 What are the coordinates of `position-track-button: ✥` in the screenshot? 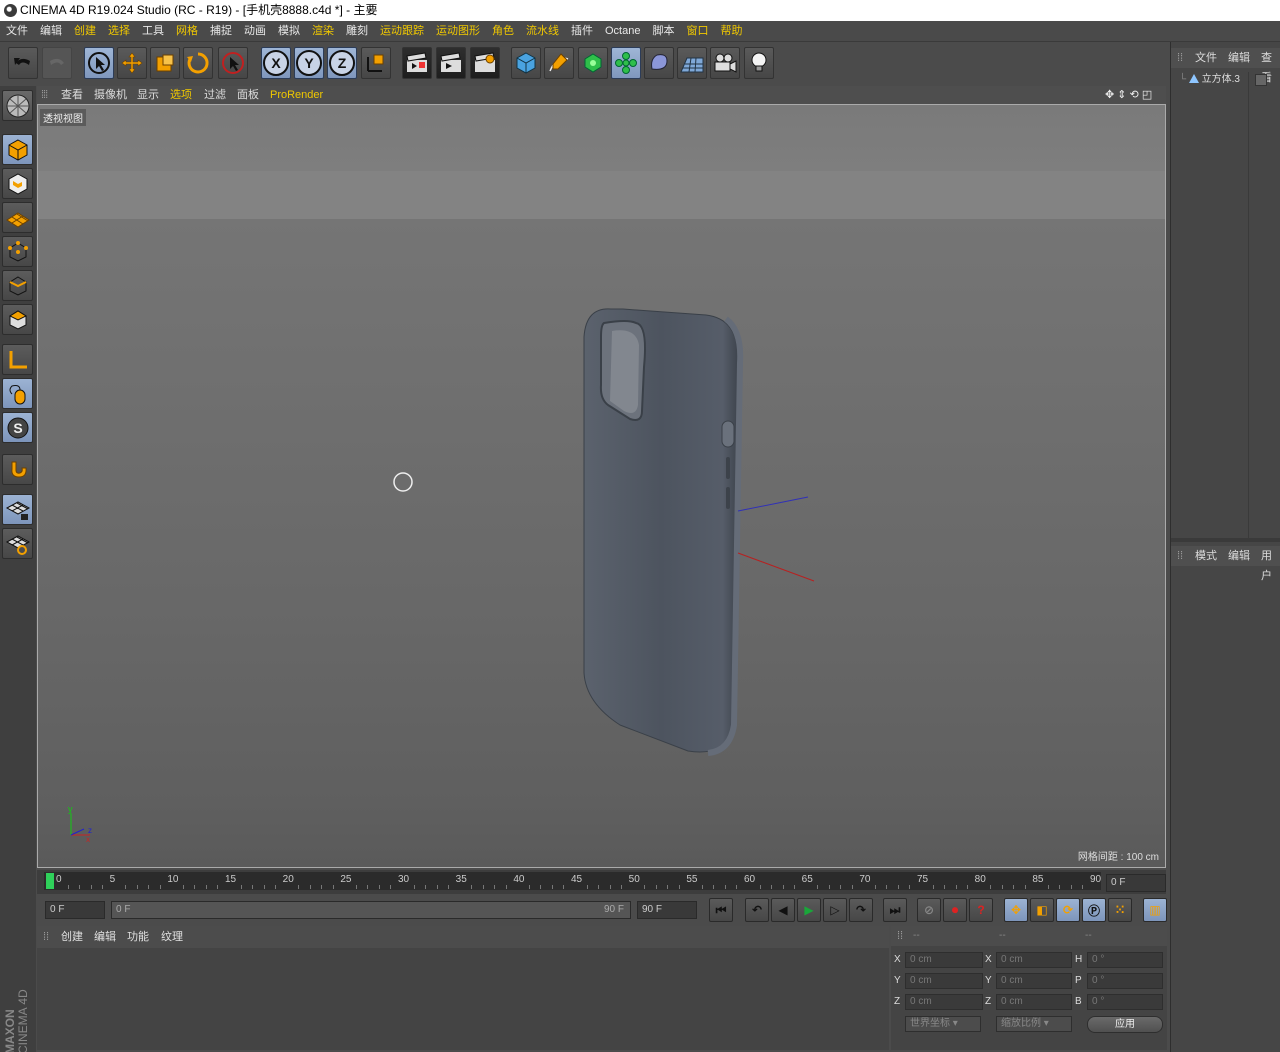 It's located at (1016, 910).